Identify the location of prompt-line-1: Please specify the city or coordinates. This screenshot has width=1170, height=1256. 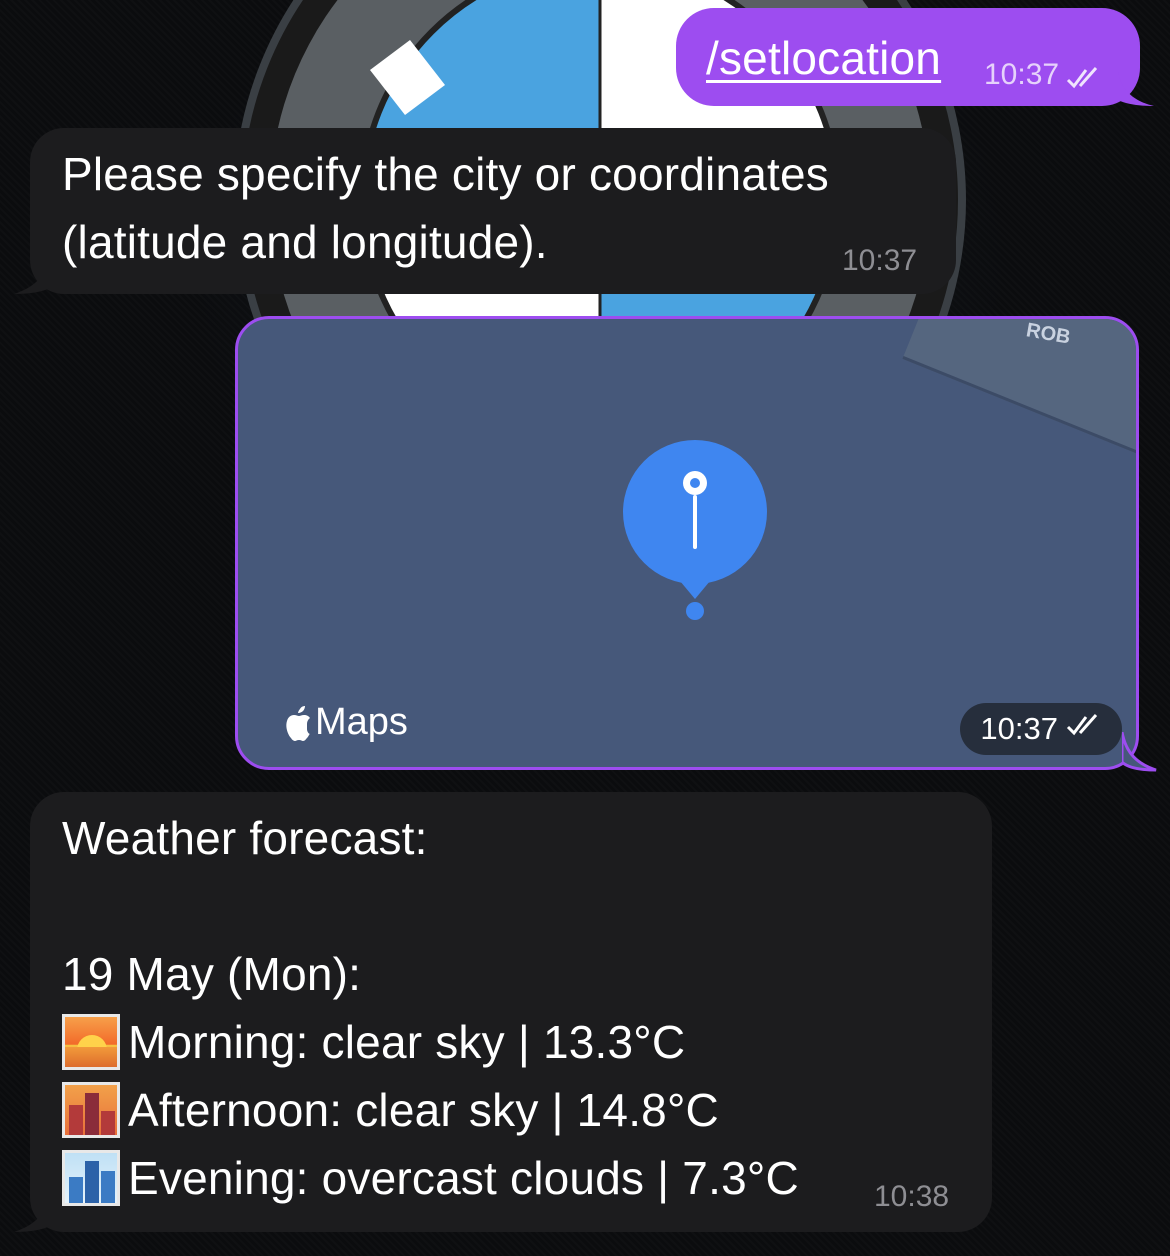
(445, 174).